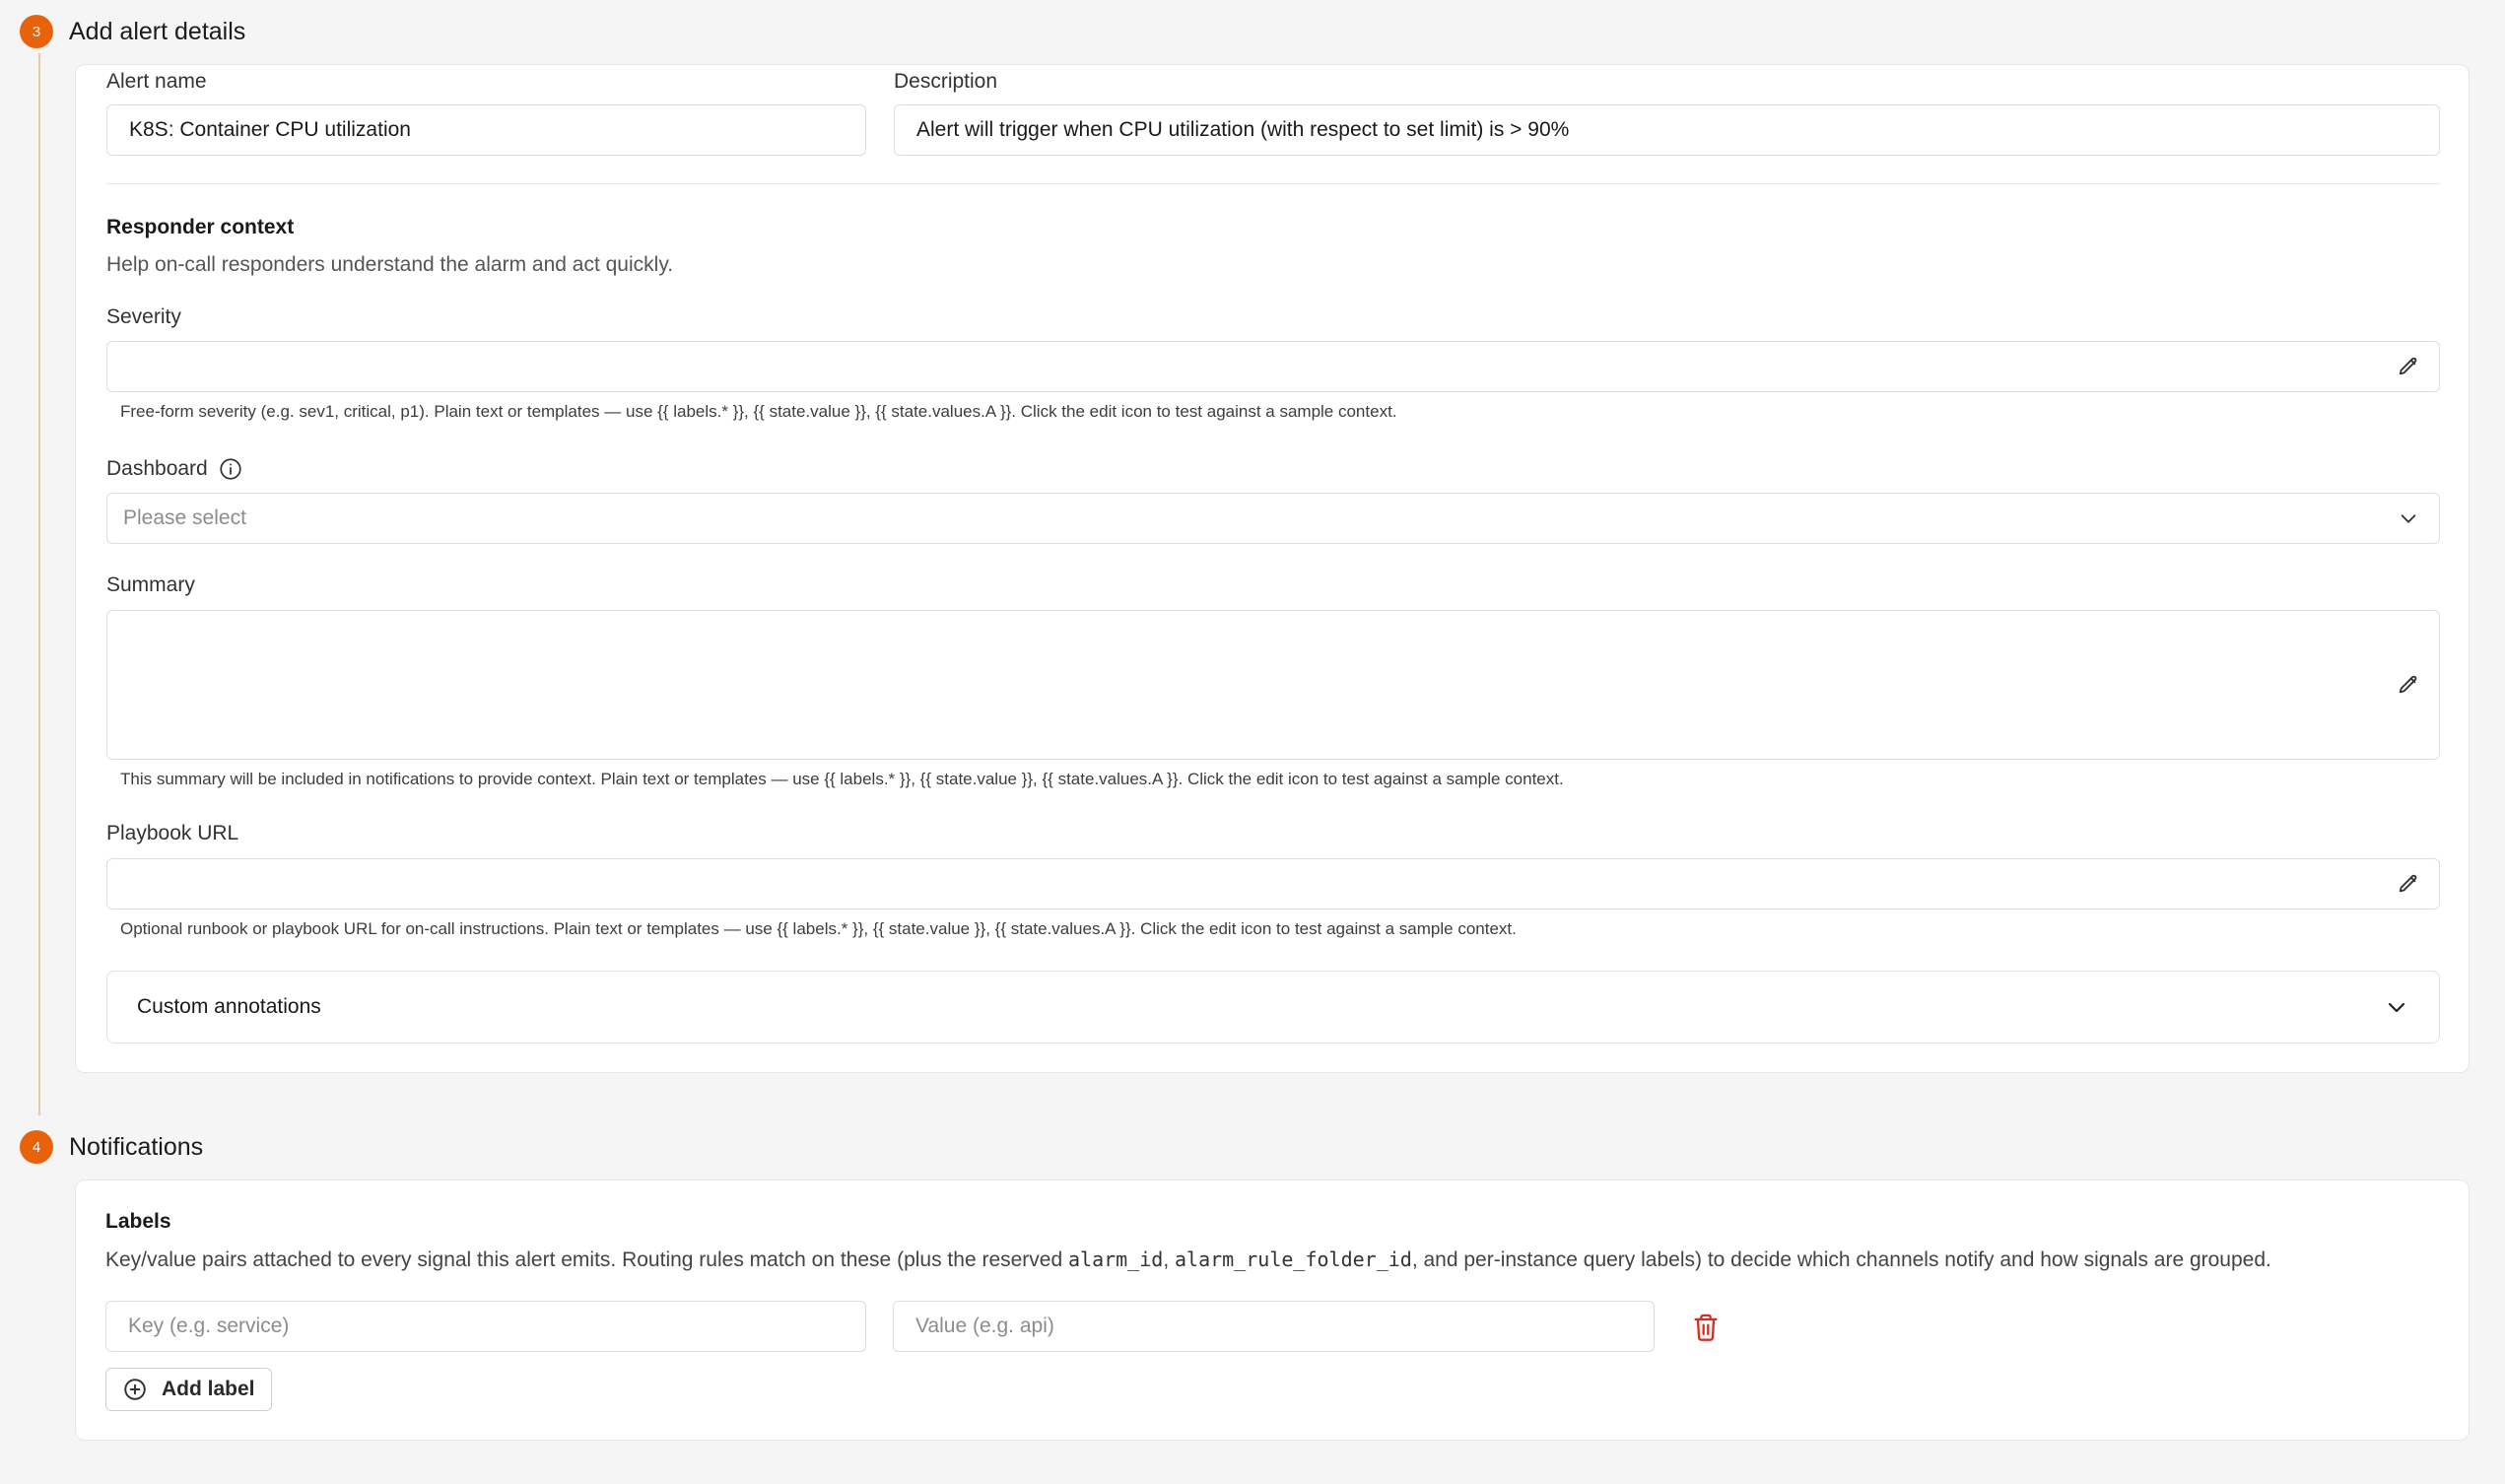 This screenshot has height=1484, width=2505. What do you see at coordinates (229, 1006) in the screenshot?
I see `custom-annotations-label: Custom annotations` at bounding box center [229, 1006].